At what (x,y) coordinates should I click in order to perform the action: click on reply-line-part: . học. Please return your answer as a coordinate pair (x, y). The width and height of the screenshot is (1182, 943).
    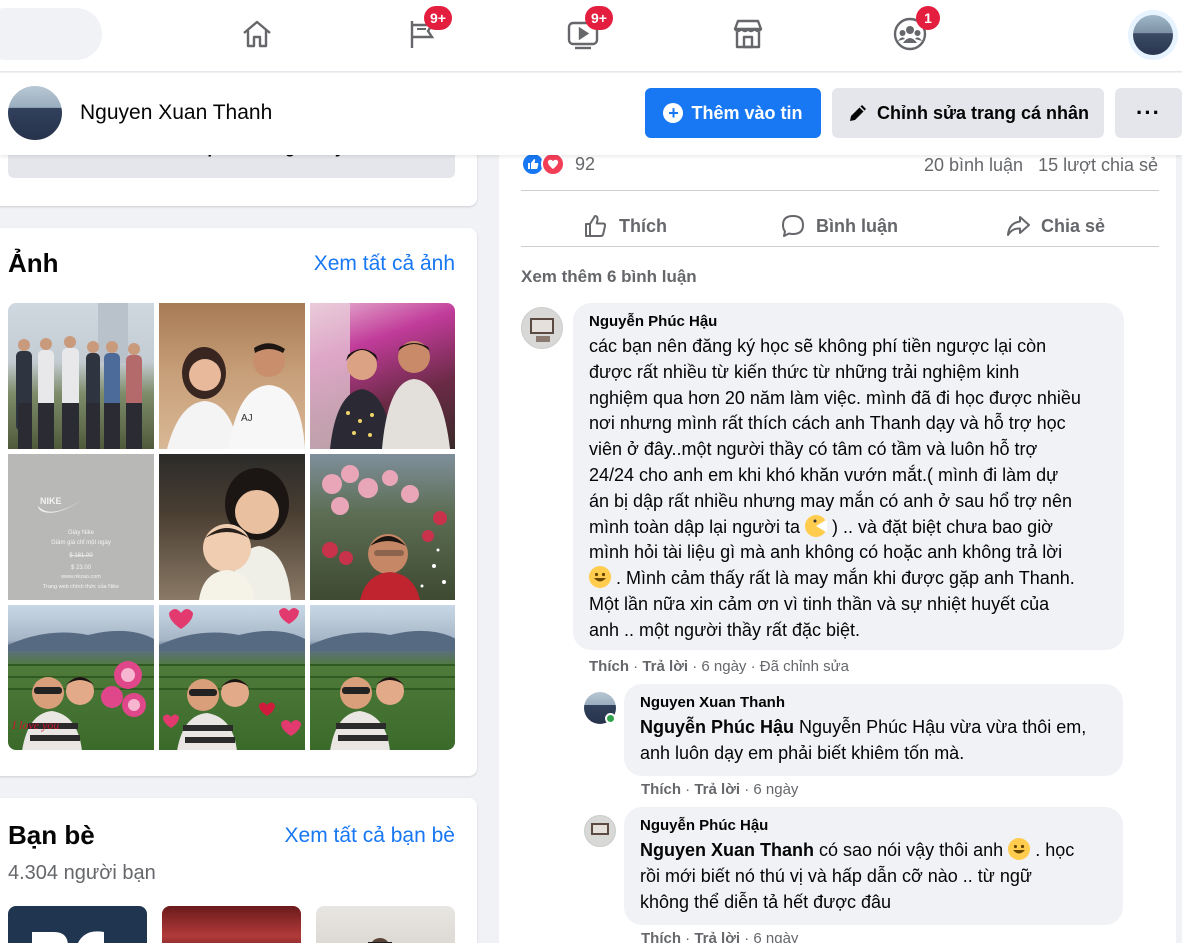
    Looking at the image, I should click on (1055, 850).